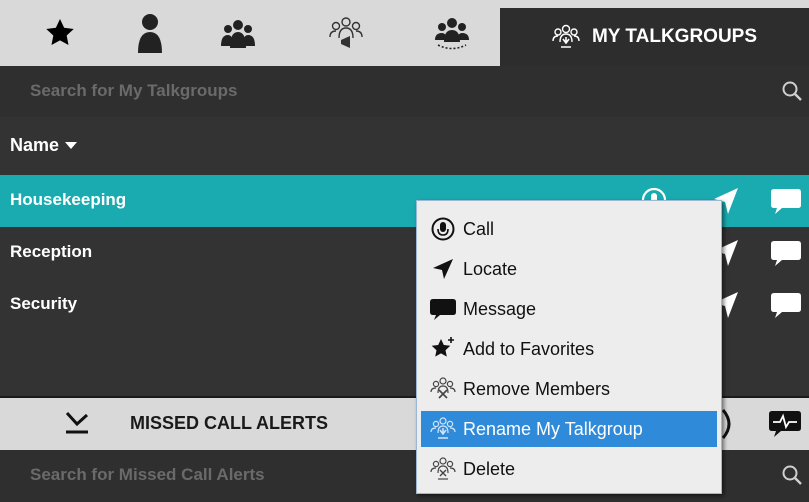 This screenshot has width=809, height=502. I want to click on heartbeat-message-icon, so click(785, 424).